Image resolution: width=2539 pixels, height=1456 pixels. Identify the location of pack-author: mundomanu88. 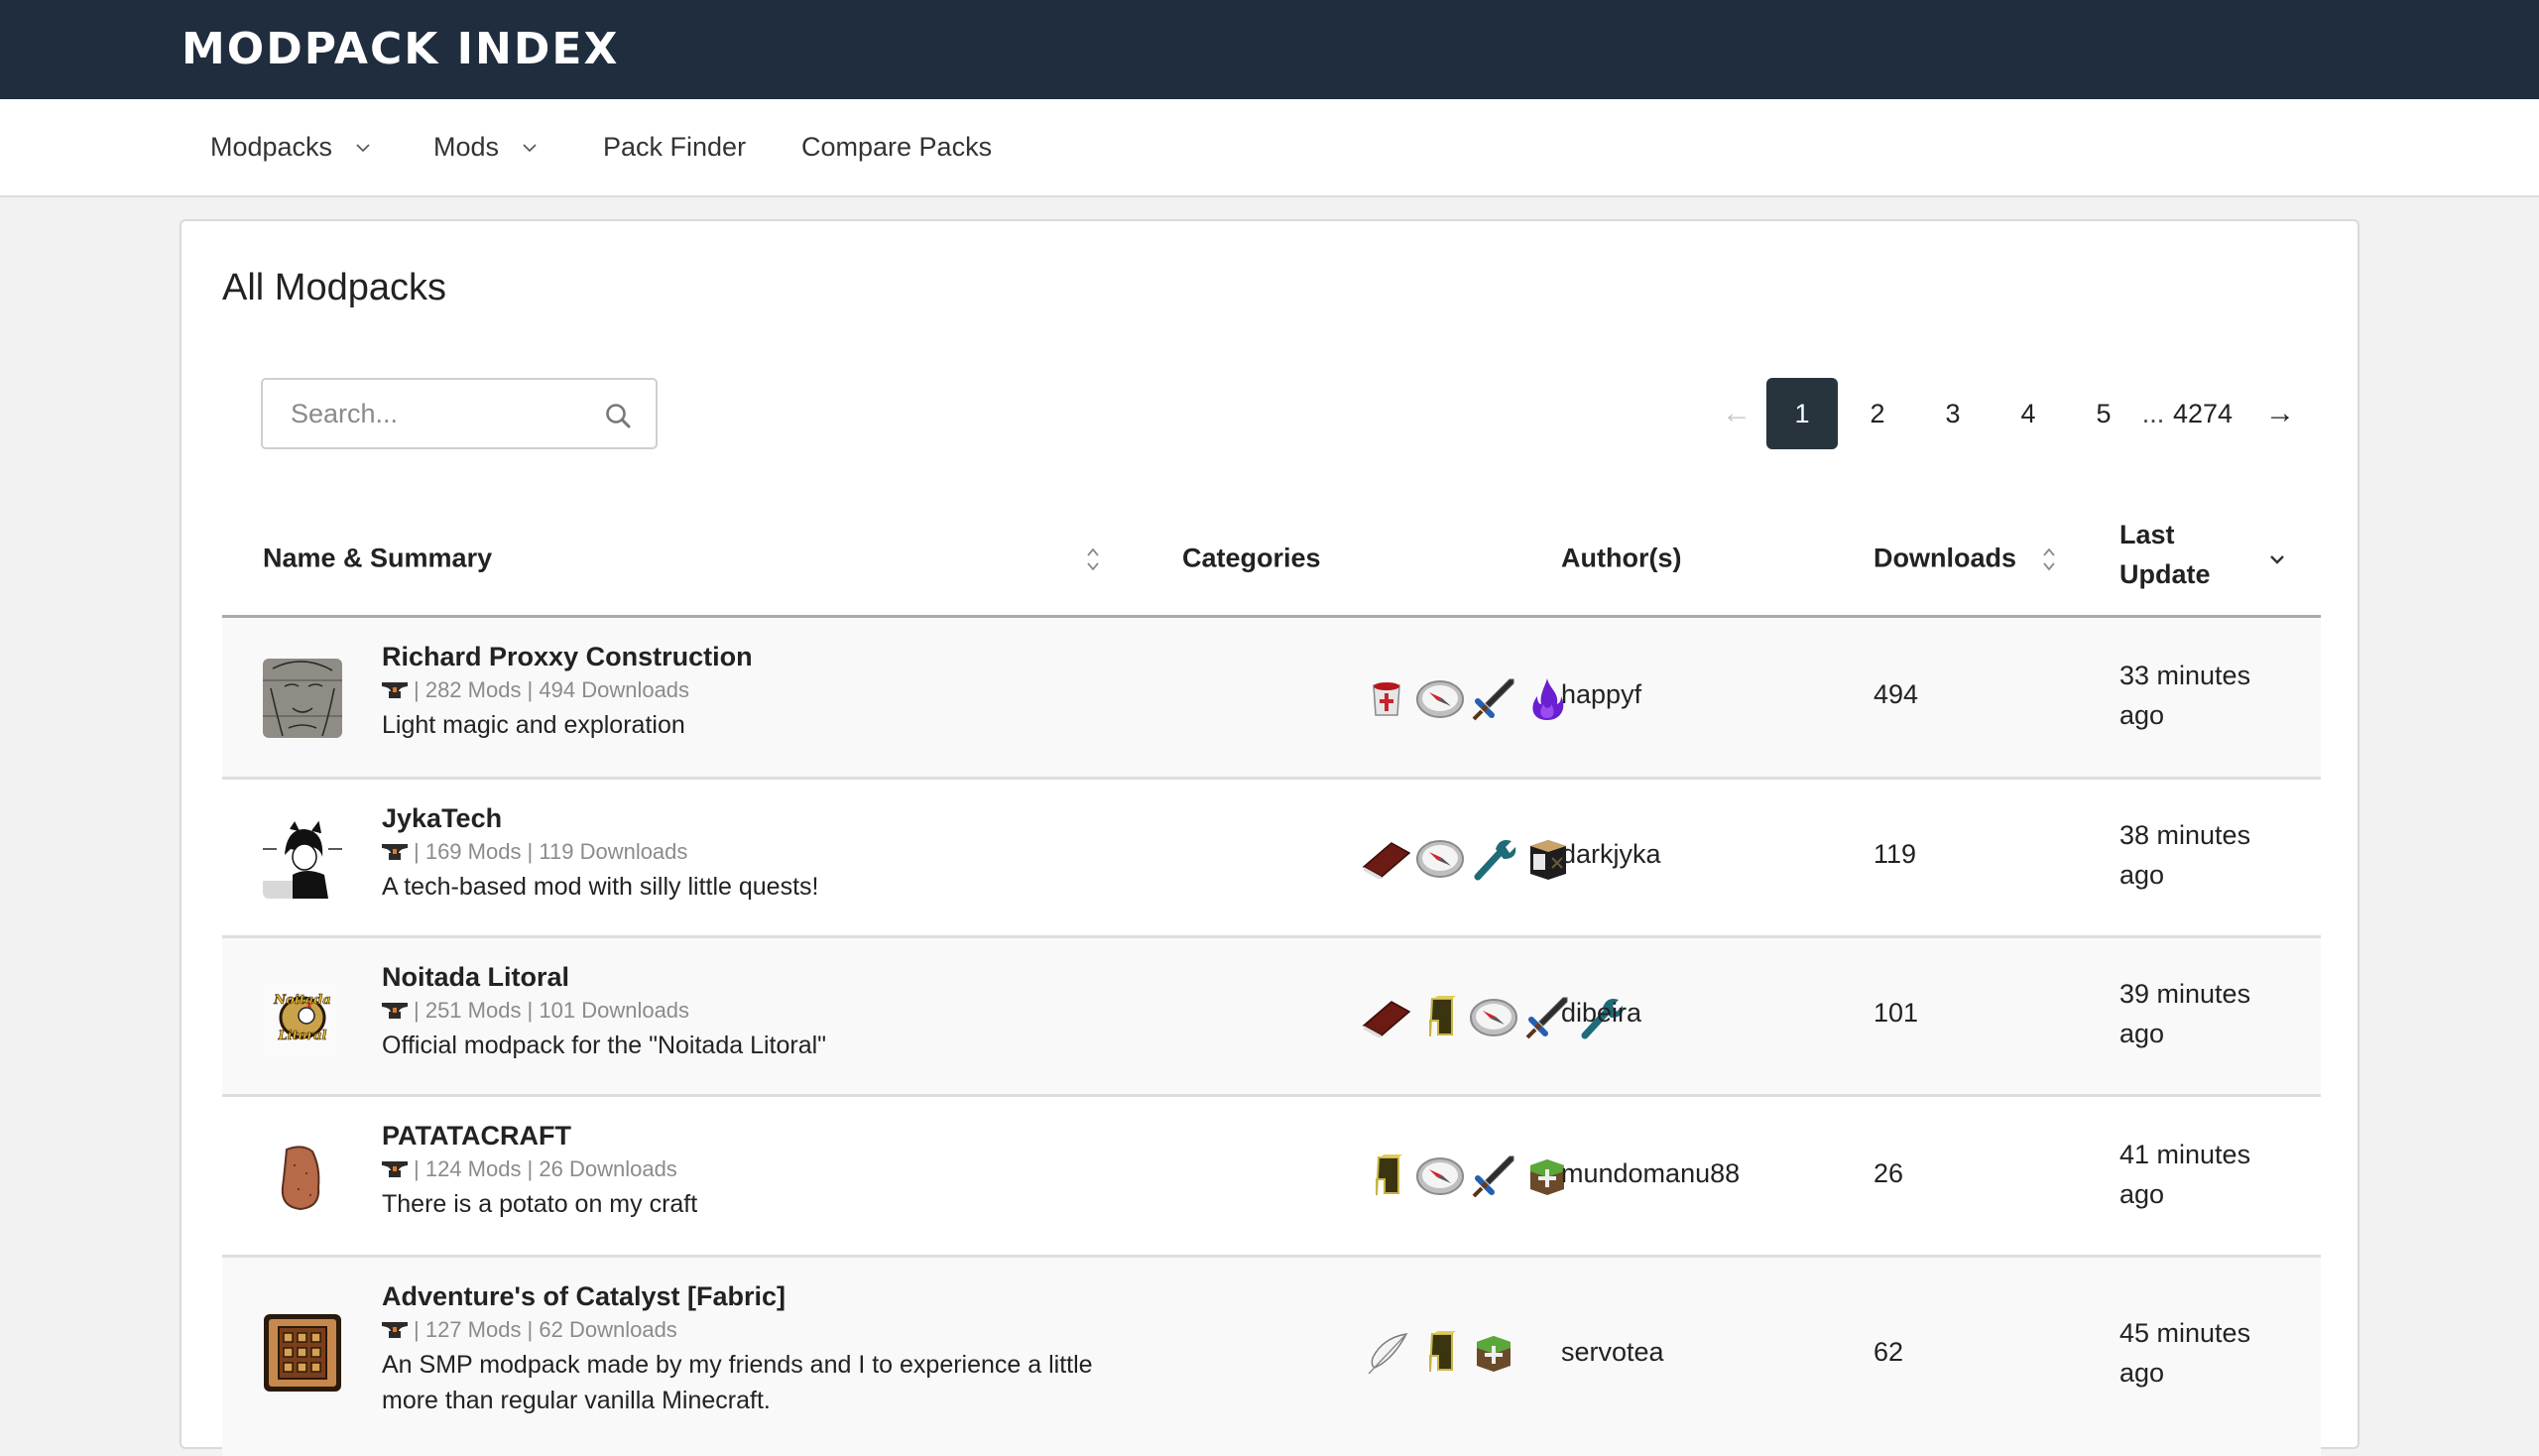
(1651, 1173).